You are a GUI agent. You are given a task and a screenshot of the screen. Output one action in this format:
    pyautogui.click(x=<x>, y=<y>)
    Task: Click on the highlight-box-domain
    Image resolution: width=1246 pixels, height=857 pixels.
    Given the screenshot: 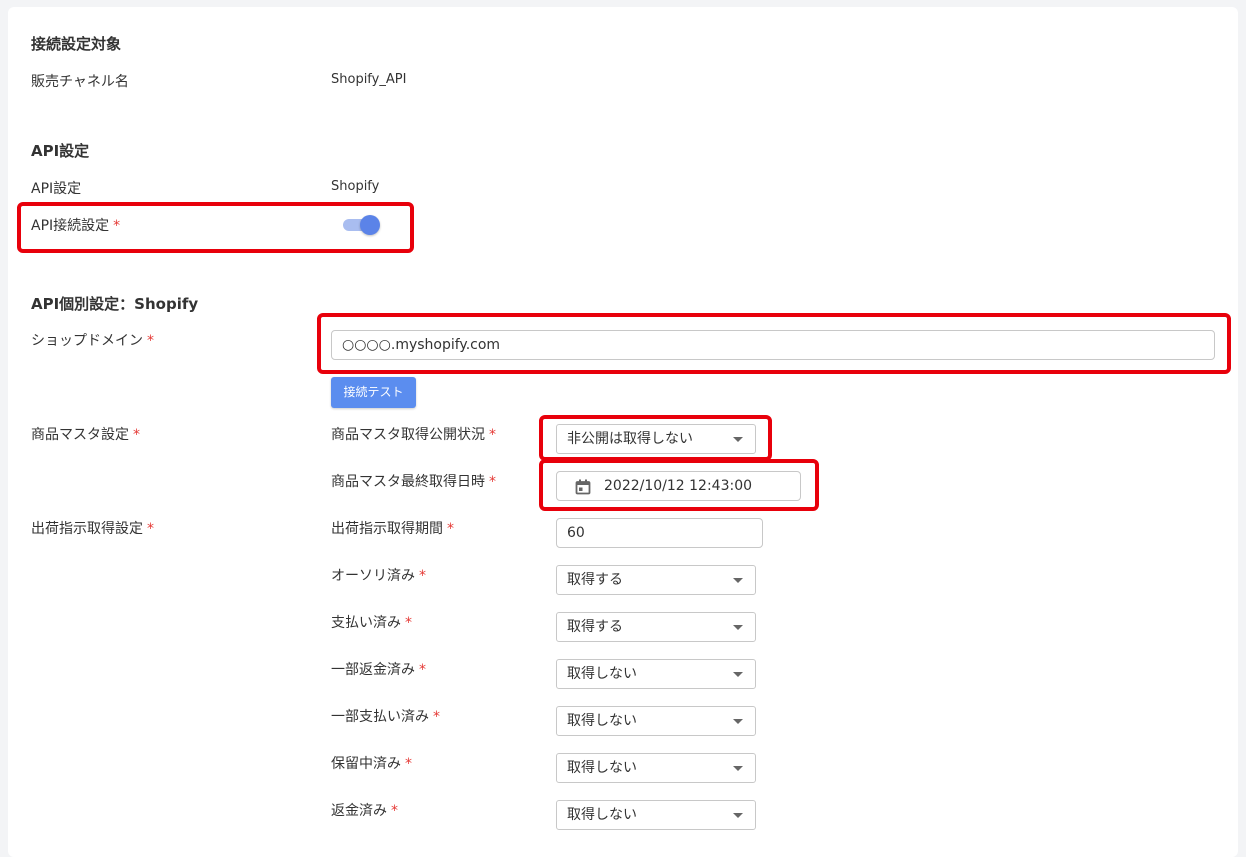 What is the action you would take?
    pyautogui.click(x=774, y=343)
    